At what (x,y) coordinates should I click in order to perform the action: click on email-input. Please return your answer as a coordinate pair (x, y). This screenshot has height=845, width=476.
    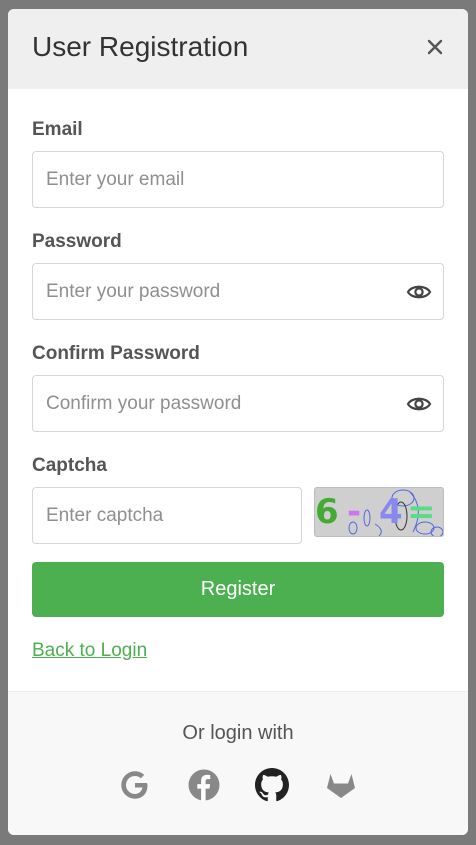
    Looking at the image, I should click on (216, 179).